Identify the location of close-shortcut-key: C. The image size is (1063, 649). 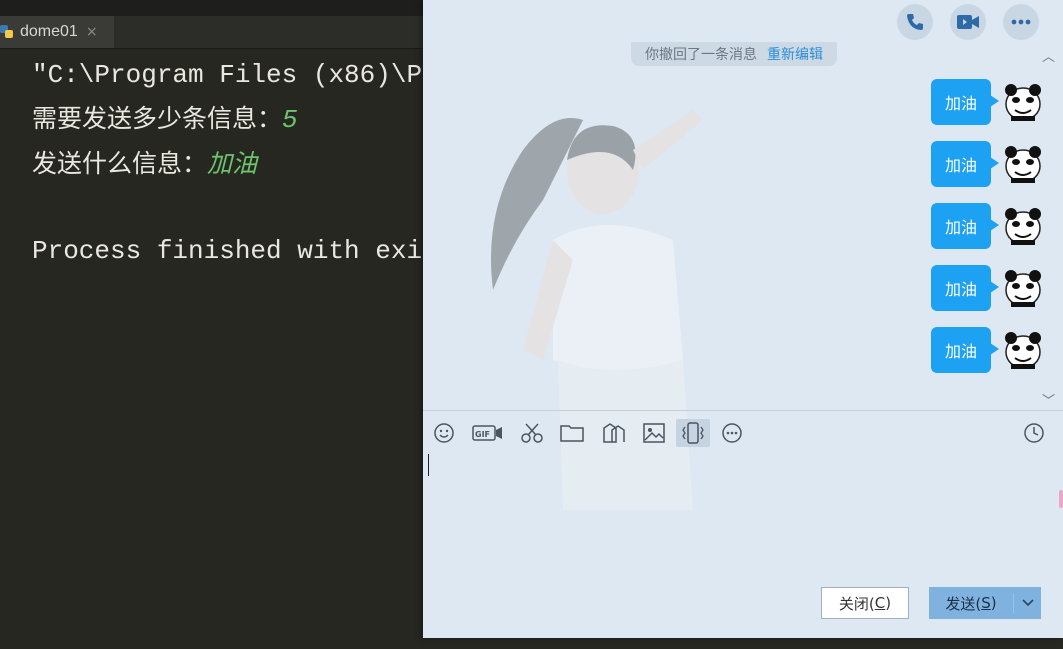
(880, 603).